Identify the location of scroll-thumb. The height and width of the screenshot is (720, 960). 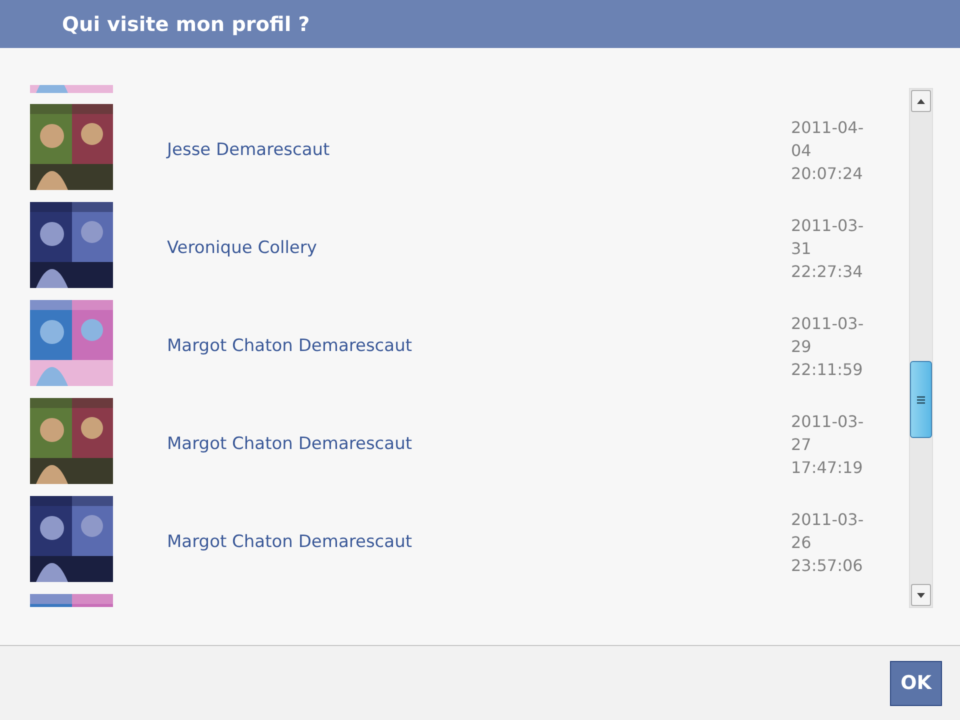
(921, 399).